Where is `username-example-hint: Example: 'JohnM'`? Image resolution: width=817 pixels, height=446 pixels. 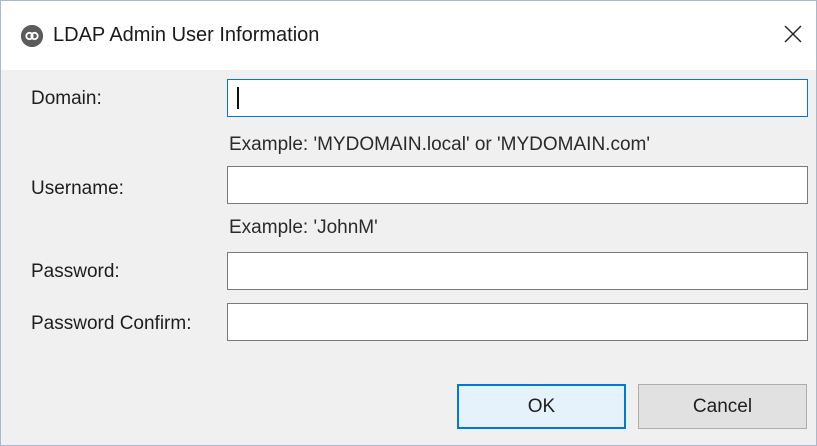
username-example-hint: Example: 'JohnM' is located at coordinates (303, 227).